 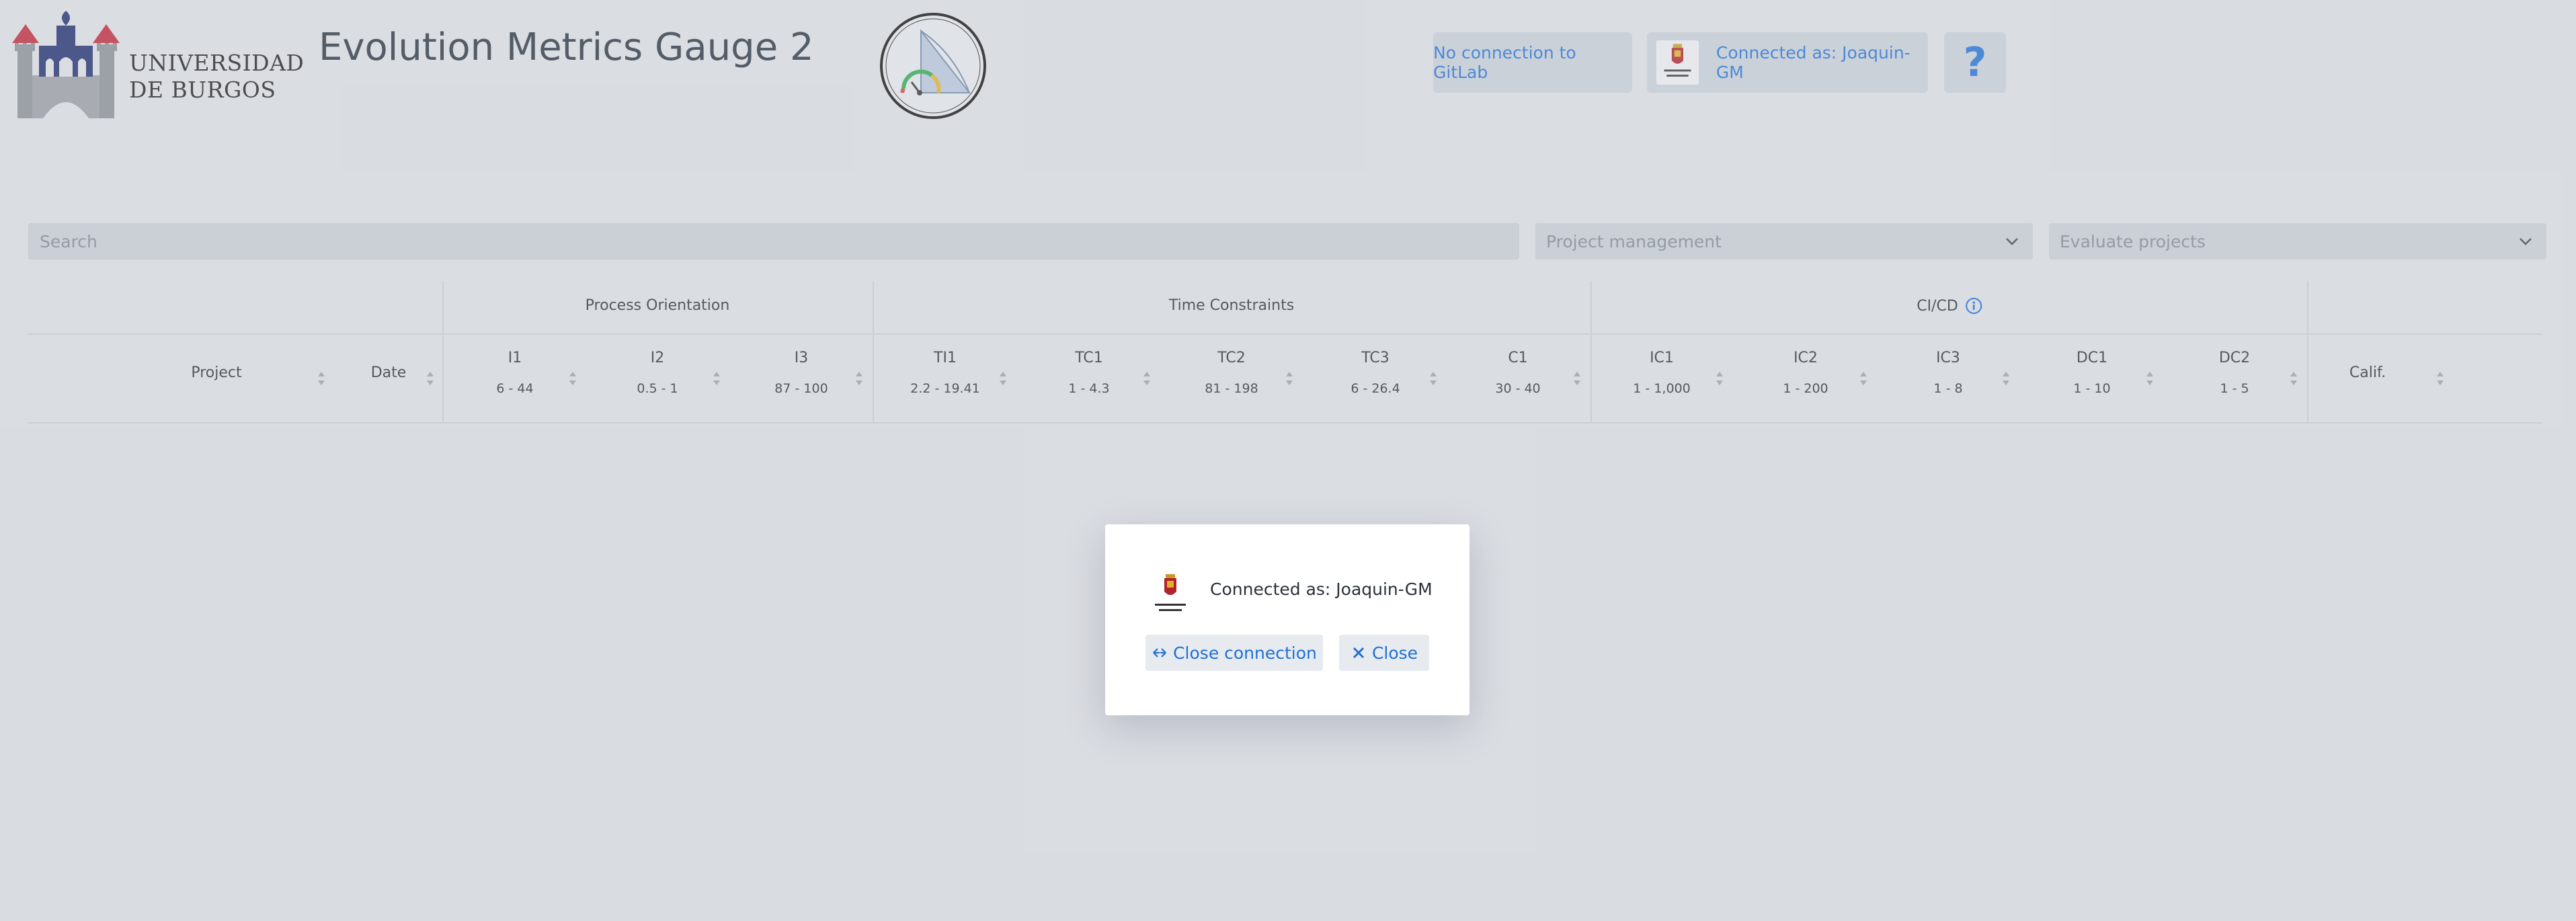 I want to click on close-icon, so click(x=1358, y=653).